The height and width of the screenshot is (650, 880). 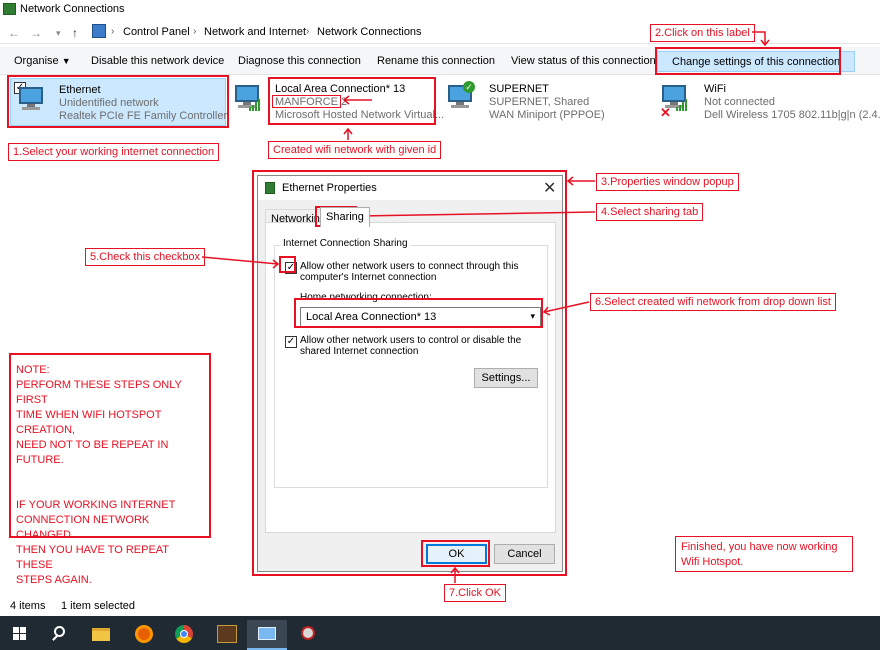 I want to click on created-arrow, so click(x=348, y=133).